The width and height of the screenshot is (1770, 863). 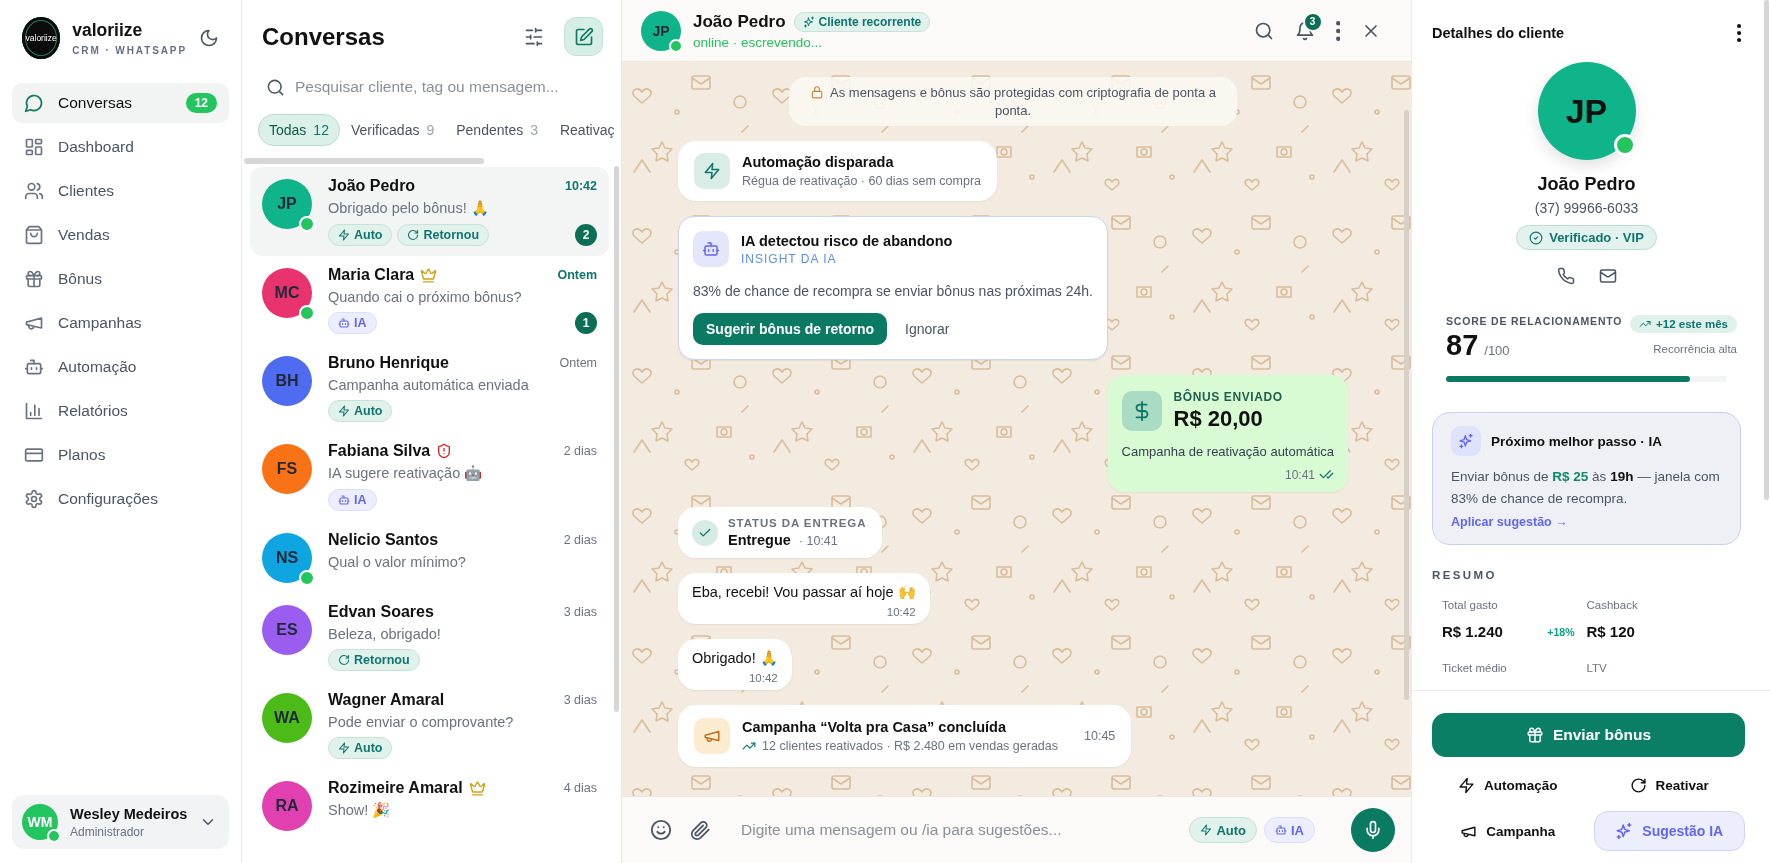 What do you see at coordinates (586, 323) in the screenshot?
I see `unread-count: 1` at bounding box center [586, 323].